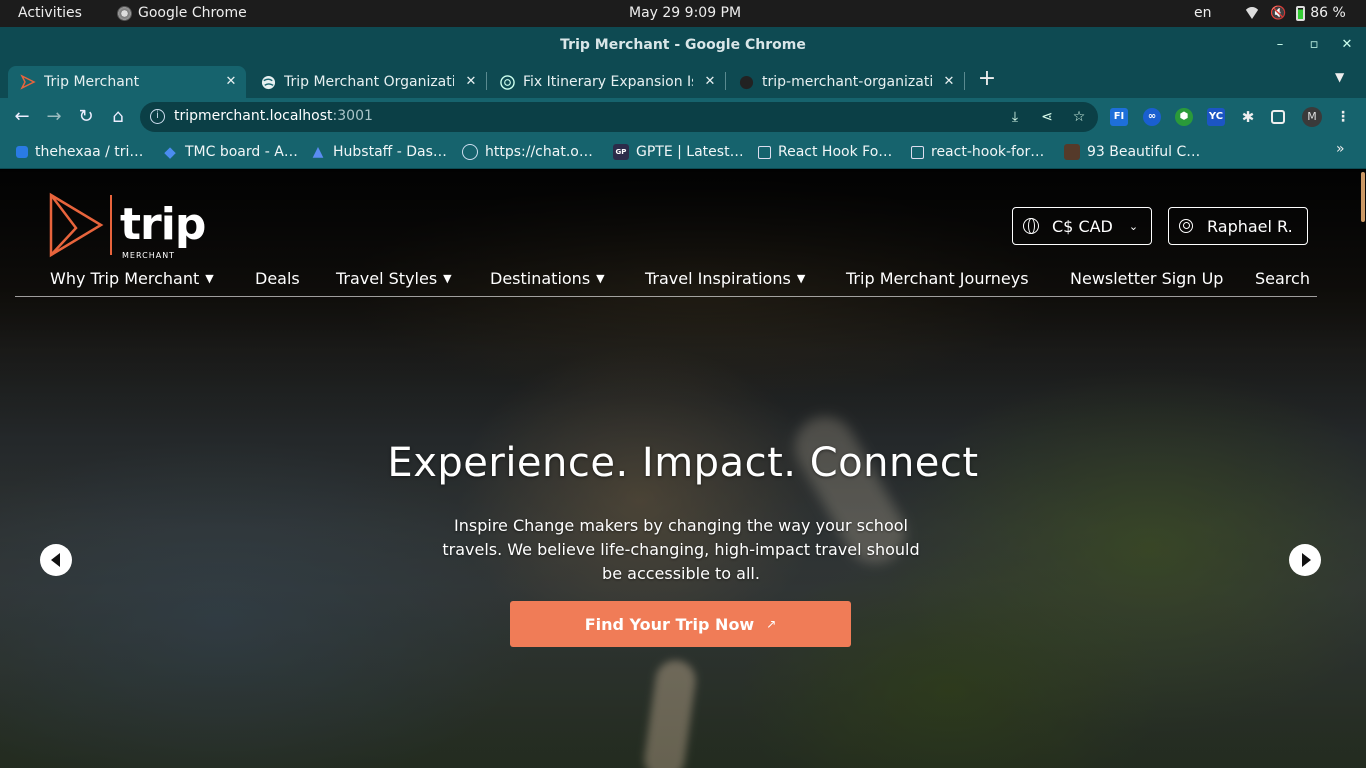 The height and width of the screenshot is (768, 1366). Describe the element at coordinates (1339, 77) in the screenshot. I see `tab-search-chevron-icon: ▼` at that location.